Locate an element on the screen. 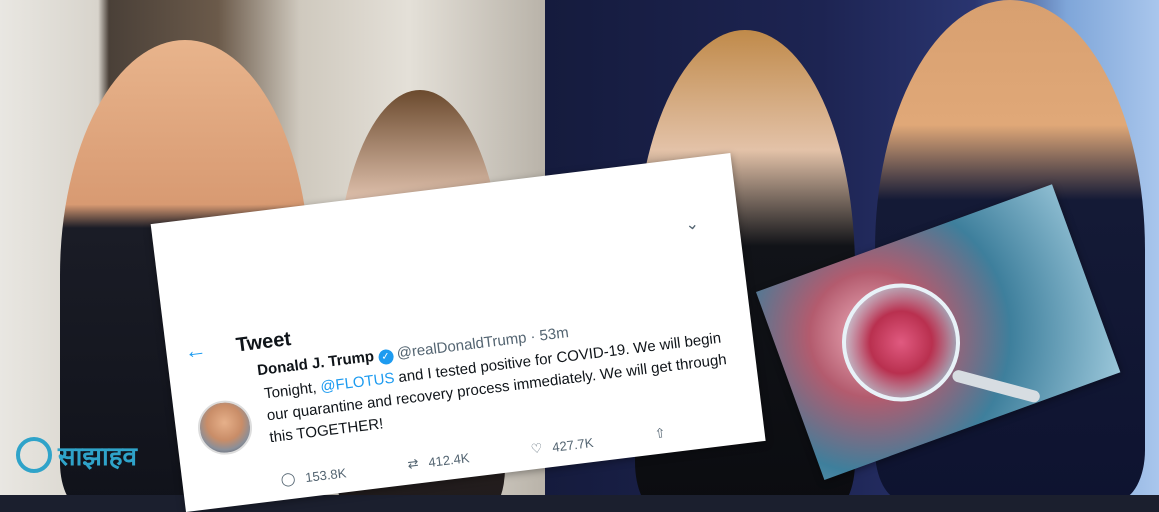  chevron-down-icon: ⌄ is located at coordinates (692, 223).